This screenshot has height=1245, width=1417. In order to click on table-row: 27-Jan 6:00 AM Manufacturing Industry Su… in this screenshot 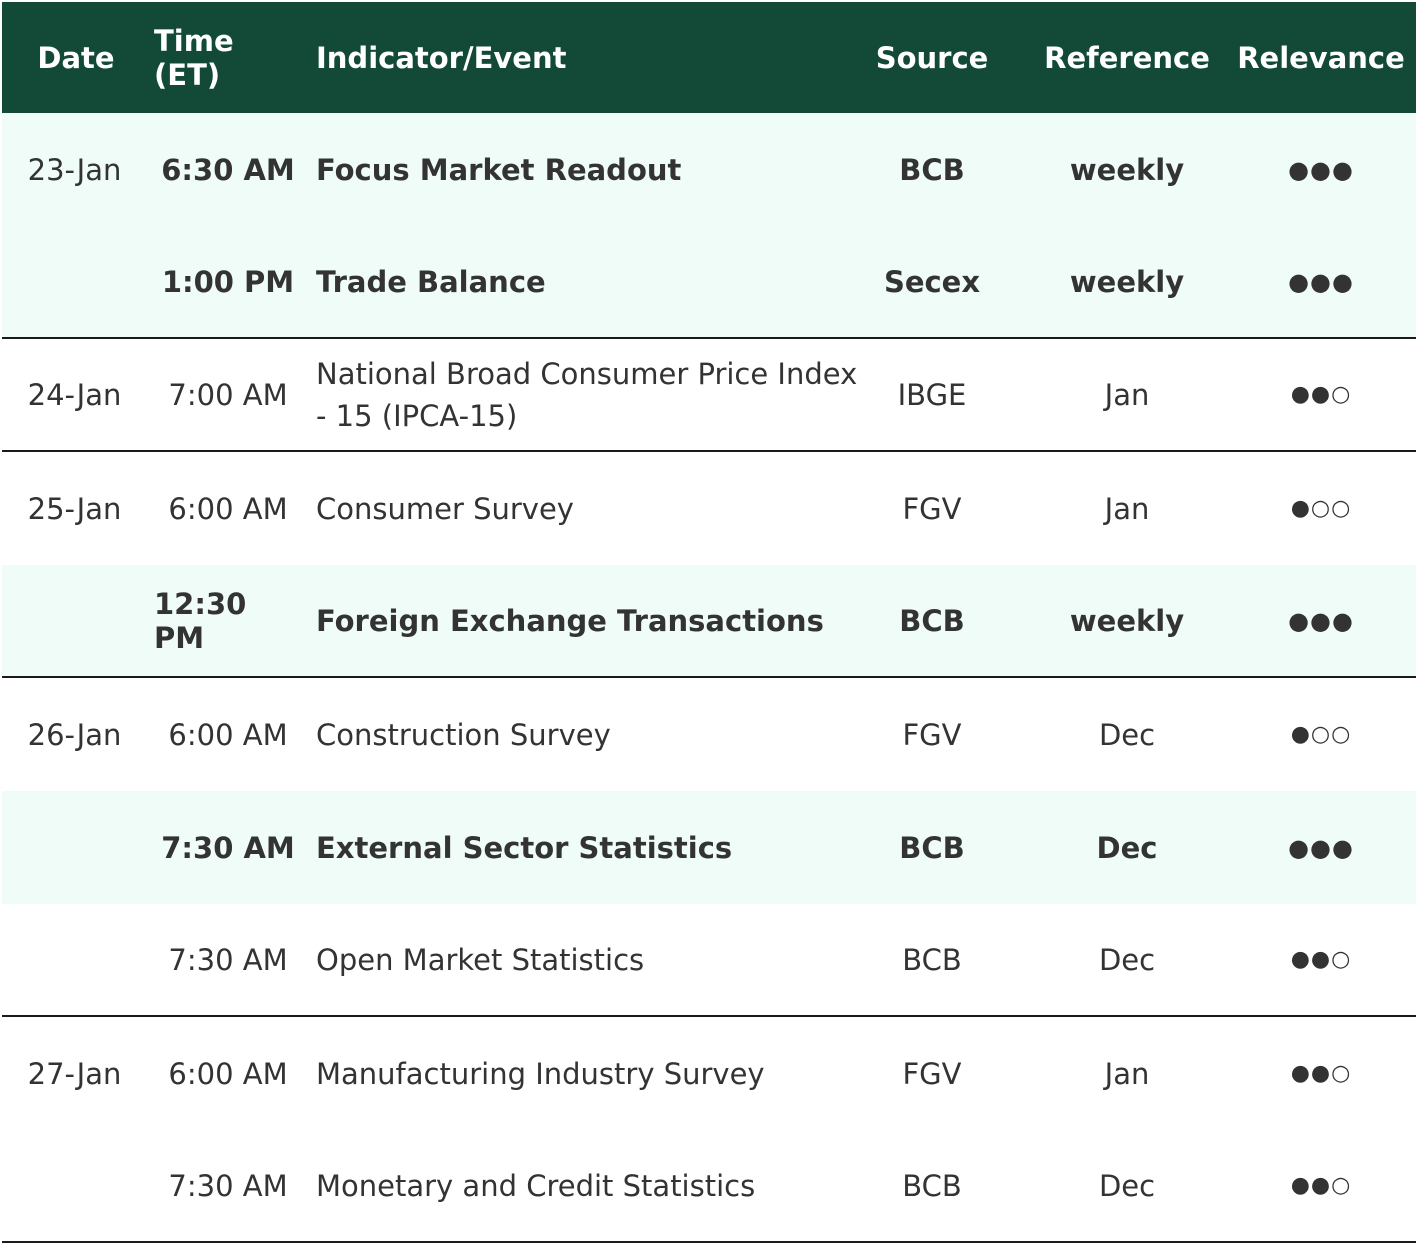, I will do `click(709, 1073)`.